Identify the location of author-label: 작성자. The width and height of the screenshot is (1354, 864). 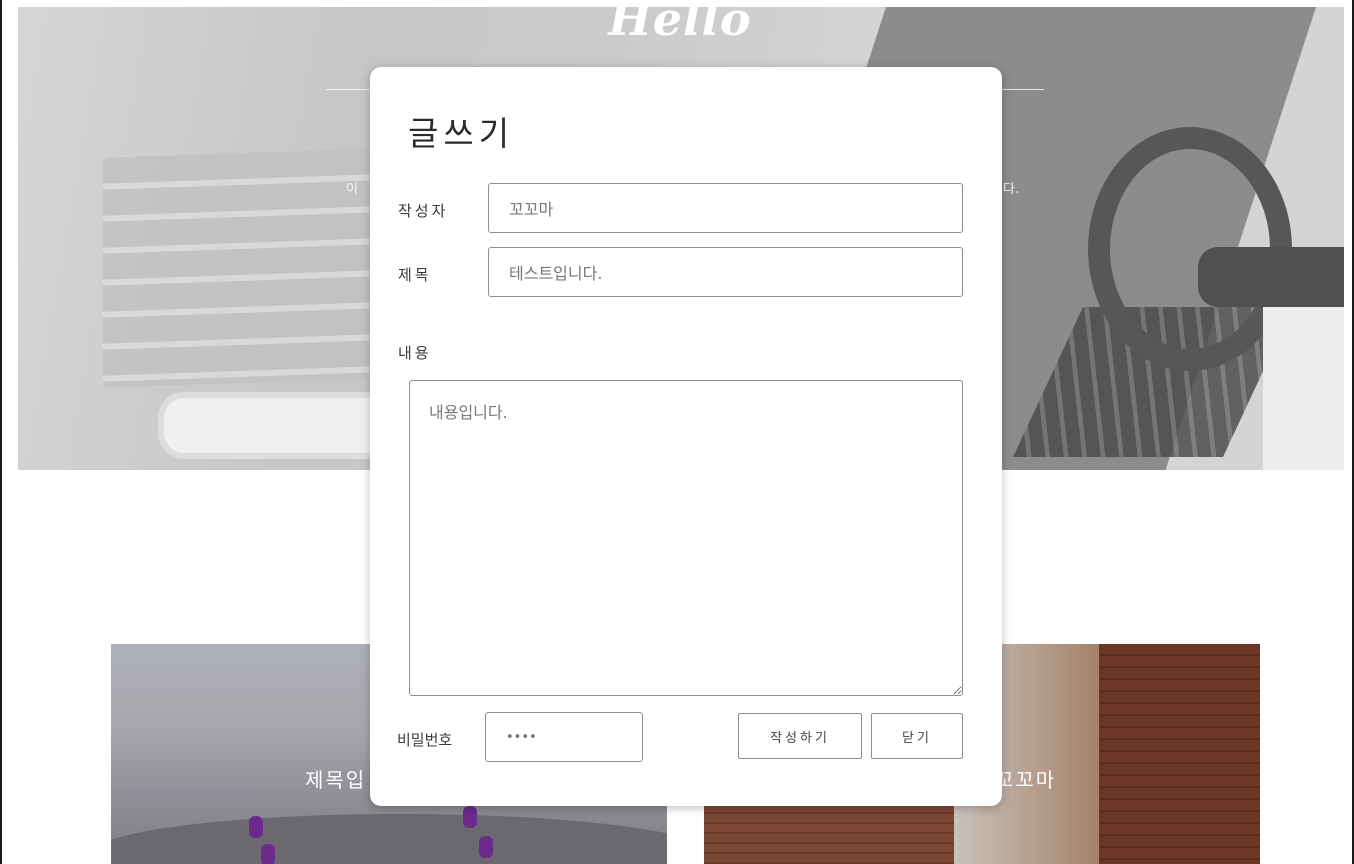
(423, 211).